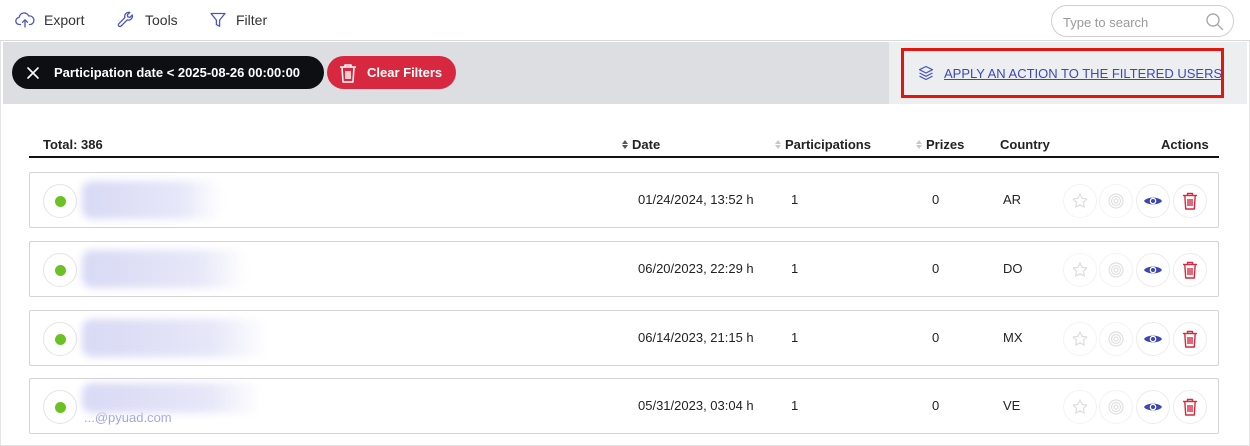  I want to click on active-filter-label: Participation date < 2025-08-26 00:00:00, so click(177, 72).